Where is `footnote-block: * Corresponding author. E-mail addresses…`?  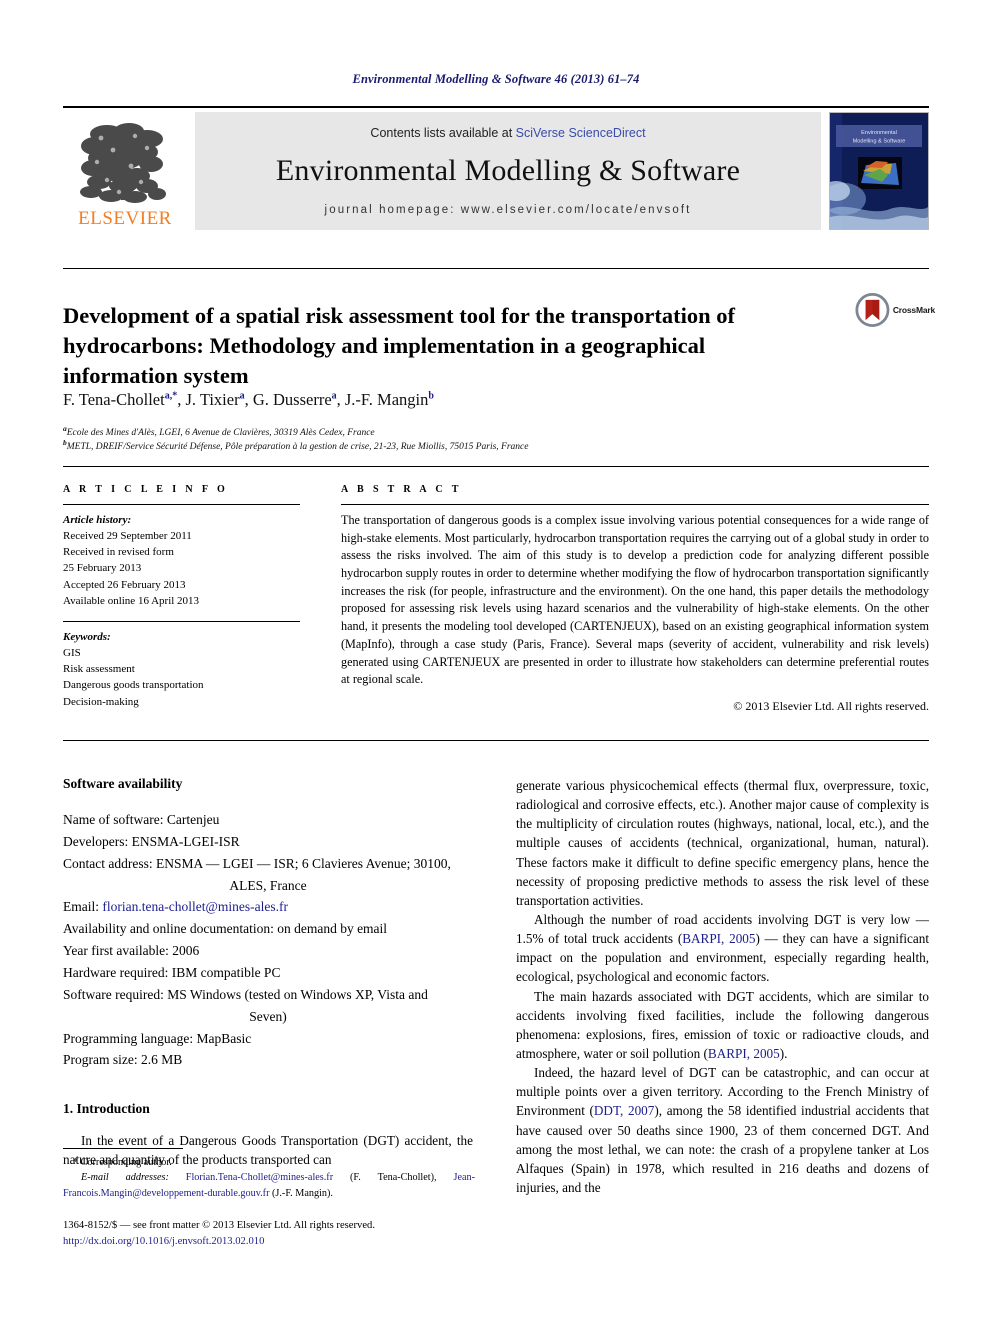
footnote-block: * Corresponding author. E-mail addresses… is located at coordinates (269, 1178).